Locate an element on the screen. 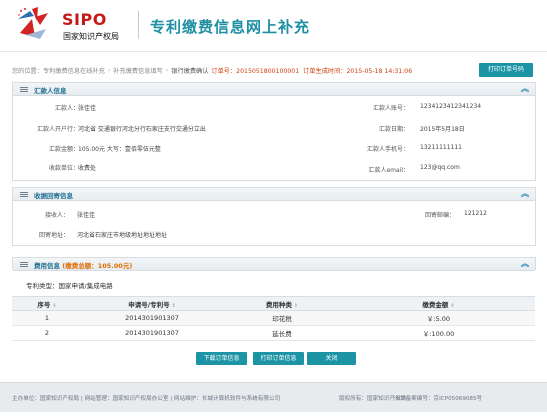  fee-table-header: 序号 ⇕ 申请号/专利号 ⇕ 费用种类 ⇕ 缴费金额 ⇕ is located at coordinates (273, 303).